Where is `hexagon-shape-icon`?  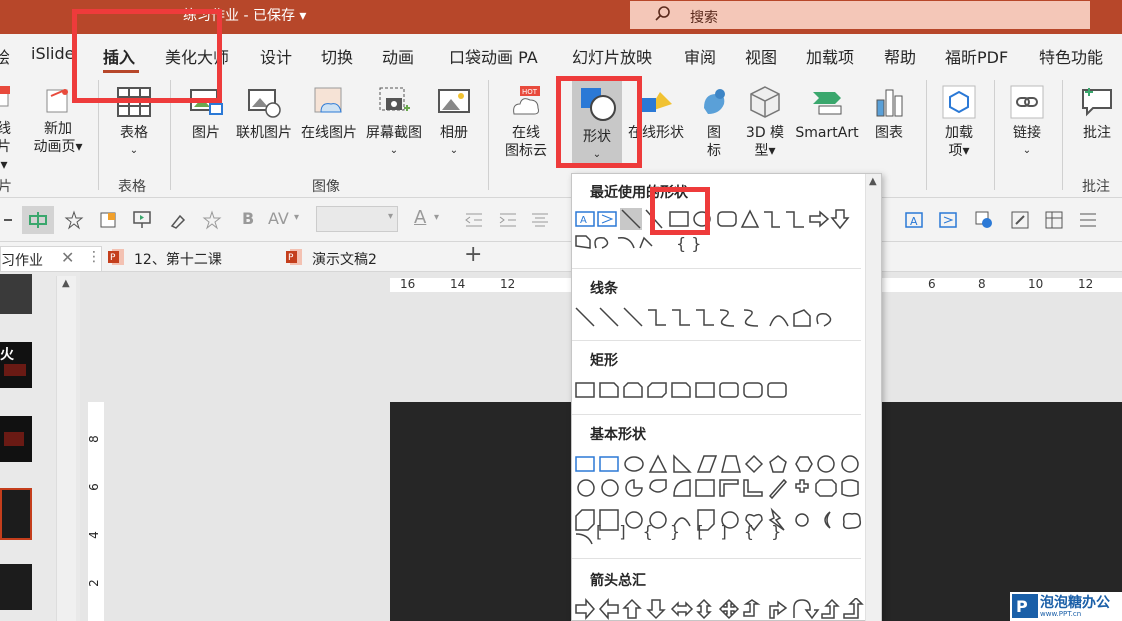
hexagon-shape-icon is located at coordinates (804, 464).